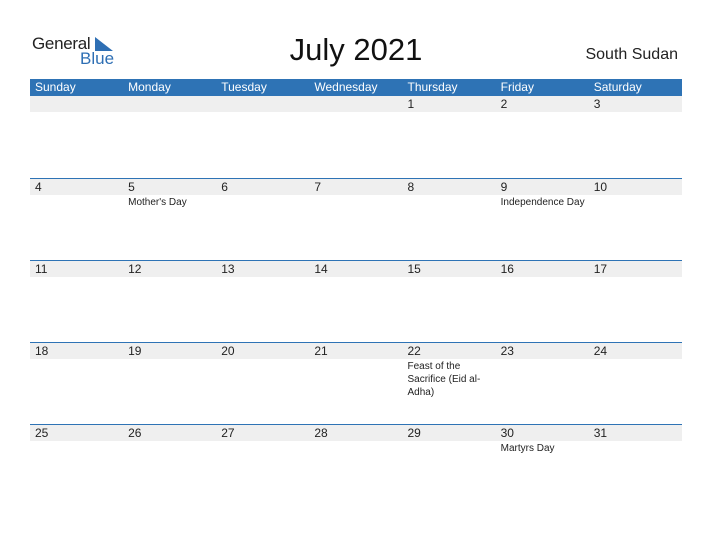 This screenshot has height=550, width=712. What do you see at coordinates (542, 202) in the screenshot?
I see `holiday-label: Independence Day` at bounding box center [542, 202].